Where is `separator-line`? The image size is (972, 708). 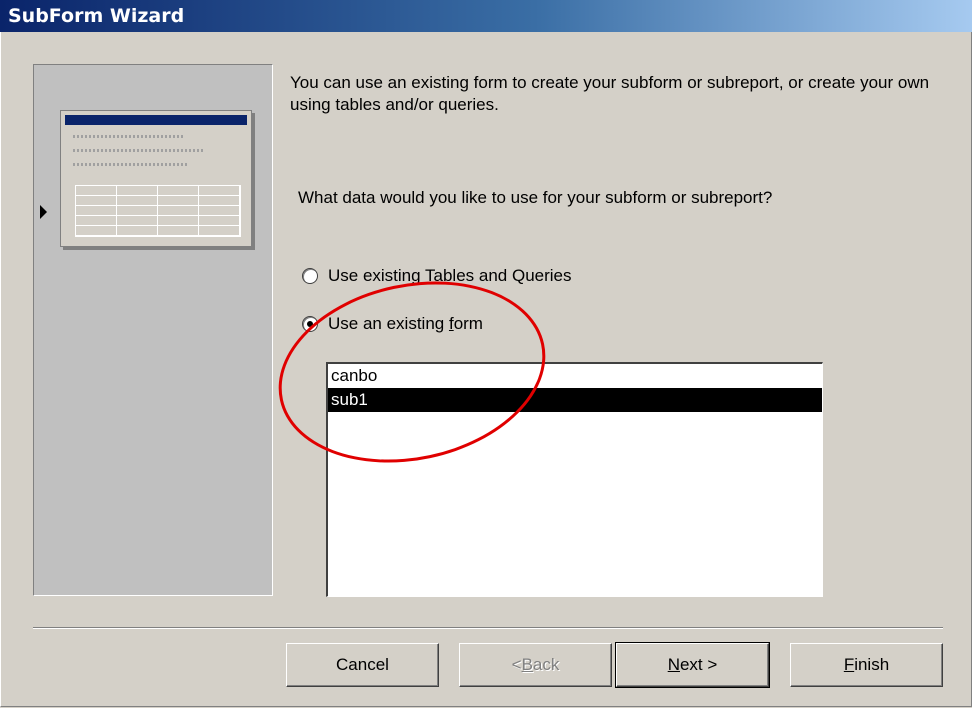
separator-line is located at coordinates (488, 628).